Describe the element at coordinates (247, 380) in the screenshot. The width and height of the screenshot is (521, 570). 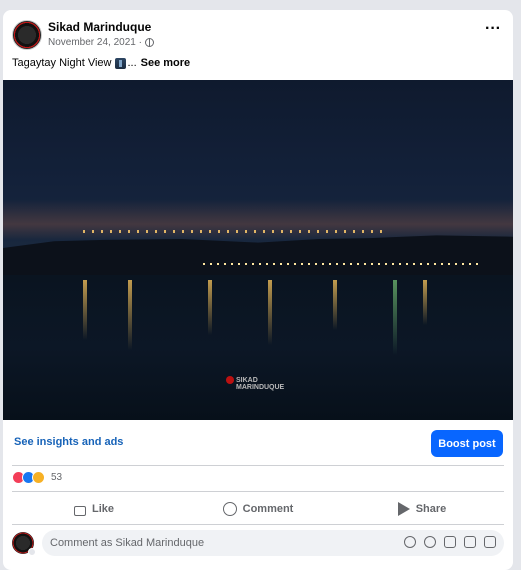
I see `watermark-line1: SIKAD` at that location.